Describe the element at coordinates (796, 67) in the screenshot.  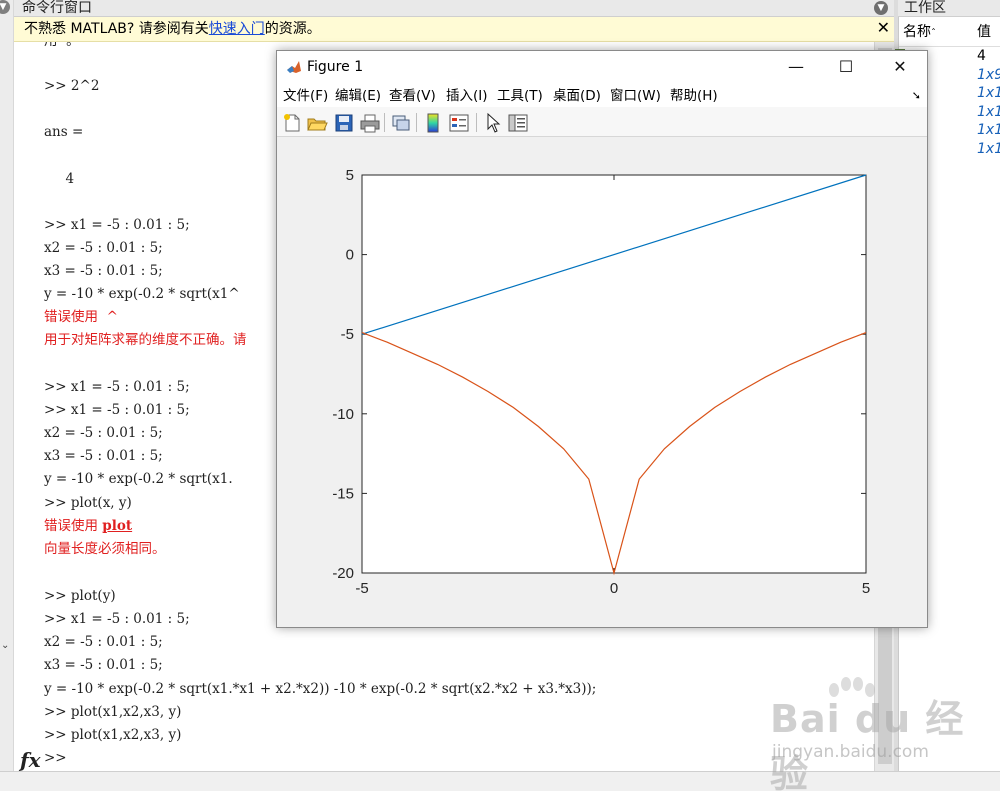
I see `minimize-icon: —` at that location.